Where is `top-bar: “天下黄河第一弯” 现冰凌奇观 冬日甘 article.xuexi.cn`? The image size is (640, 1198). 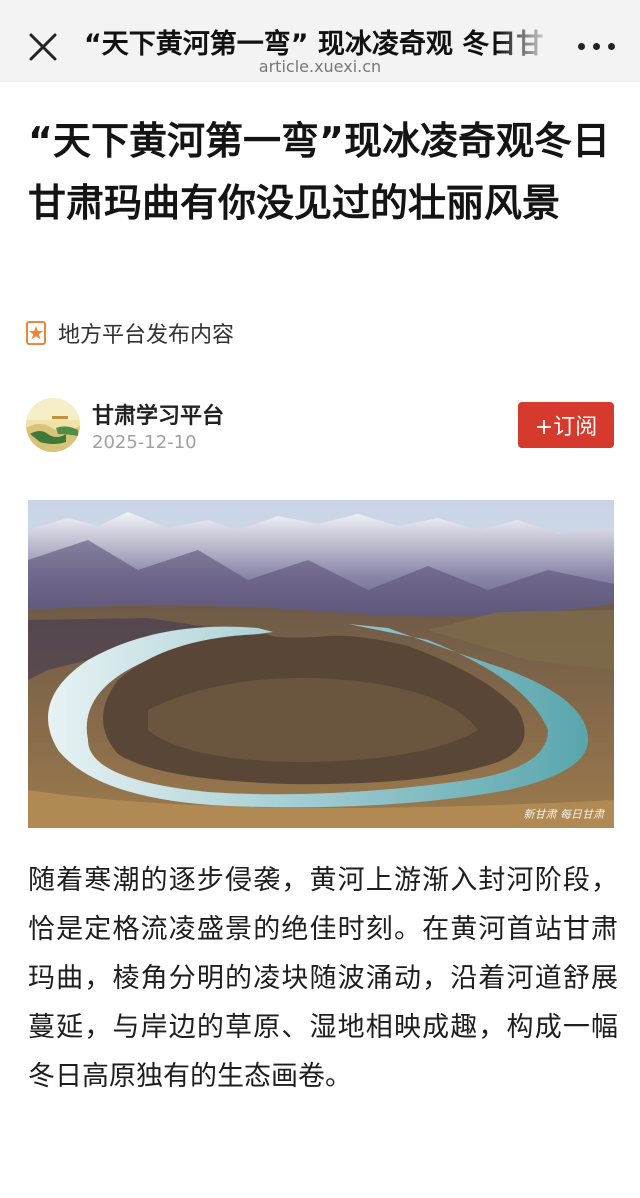
top-bar: “天下黄河第一弯” 现冰凌奇观 冬日甘 article.xuexi.cn is located at coordinates (320, 41).